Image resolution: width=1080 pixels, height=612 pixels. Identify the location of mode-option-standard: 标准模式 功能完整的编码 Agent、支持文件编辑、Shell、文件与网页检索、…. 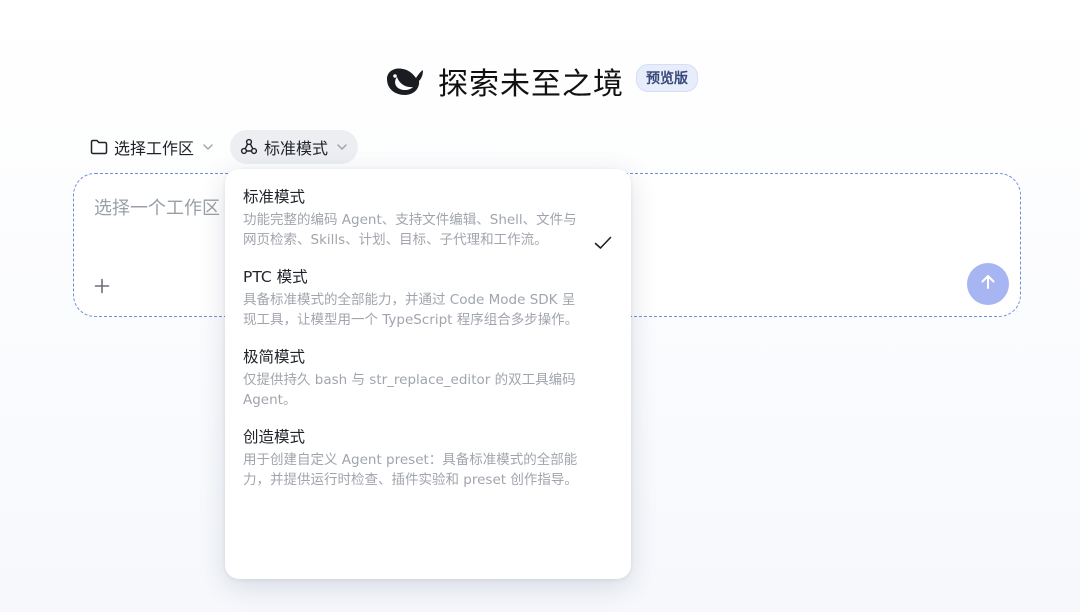
(428, 217).